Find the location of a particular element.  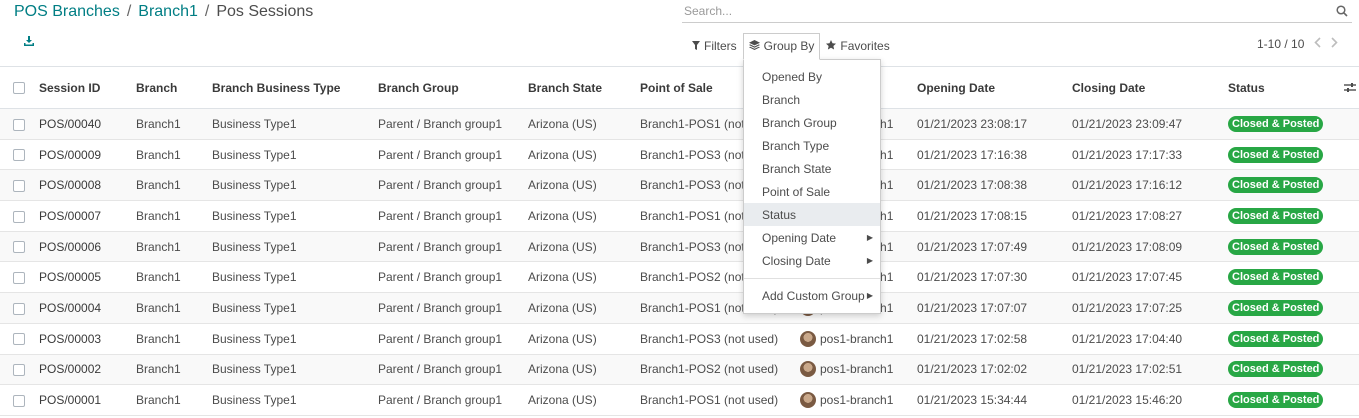

session-id-cell: POS/00004 is located at coordinates (70, 307).